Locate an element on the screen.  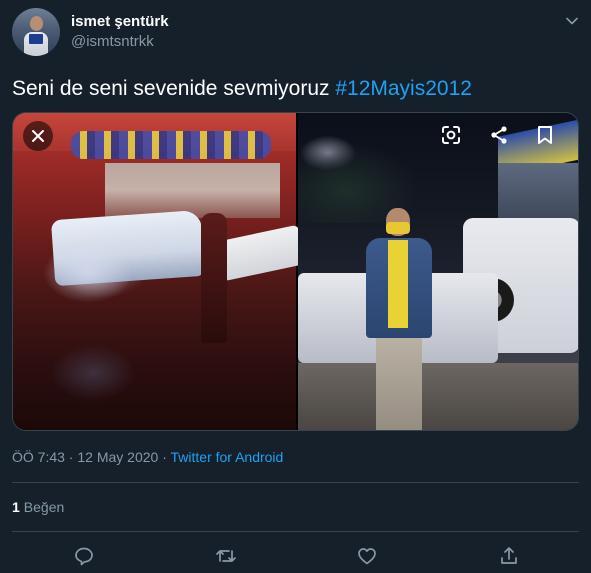
avatar is located at coordinates (36, 32).